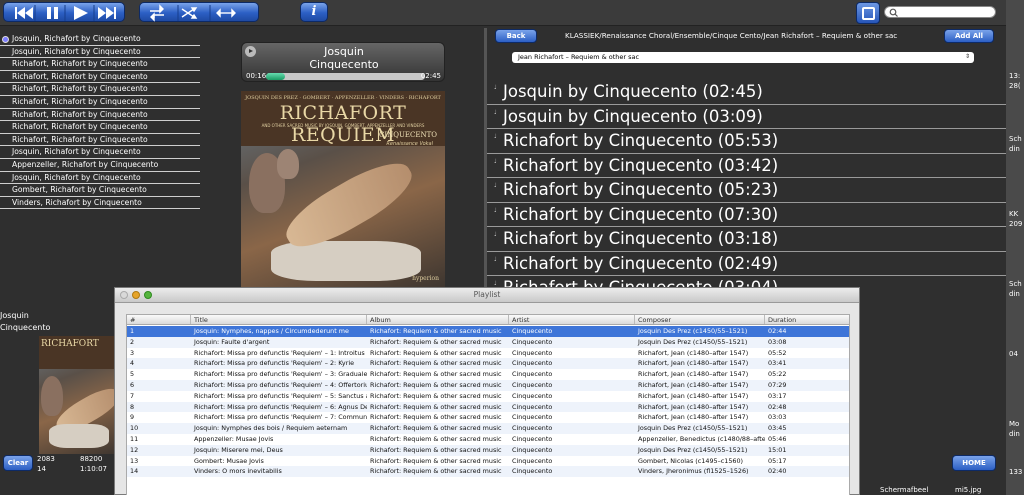 This screenshot has width=1024, height=495. What do you see at coordinates (1015, 86) in the screenshot?
I see `desktop-icon-label: 28(` at bounding box center [1015, 86].